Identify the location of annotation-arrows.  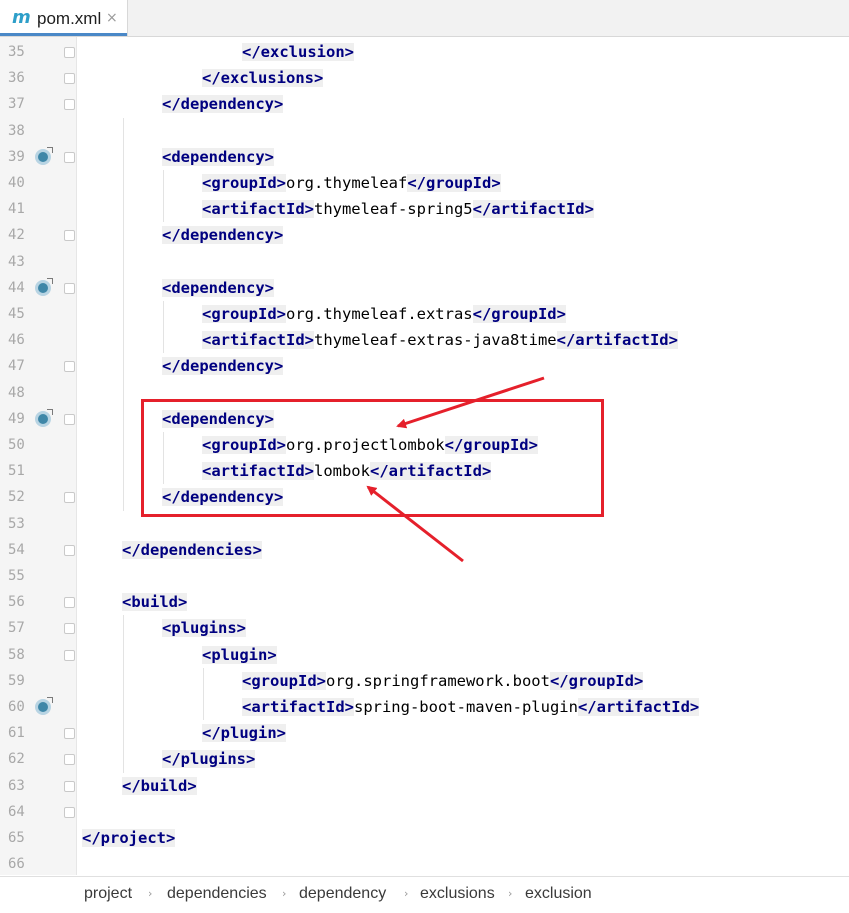
(455, 469).